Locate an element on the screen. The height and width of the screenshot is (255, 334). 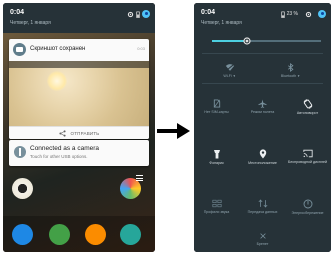
tile-bluetooth: Bluetooth ▼ is located at coordinates (290, 70).